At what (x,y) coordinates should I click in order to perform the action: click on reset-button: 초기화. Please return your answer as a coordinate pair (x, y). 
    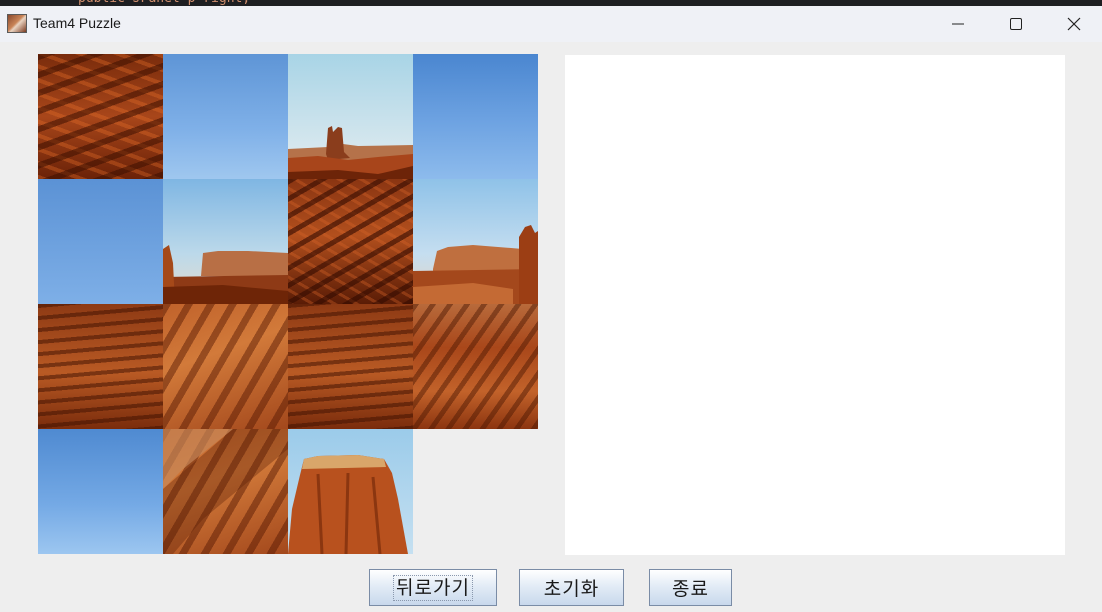
    Looking at the image, I should click on (571, 587).